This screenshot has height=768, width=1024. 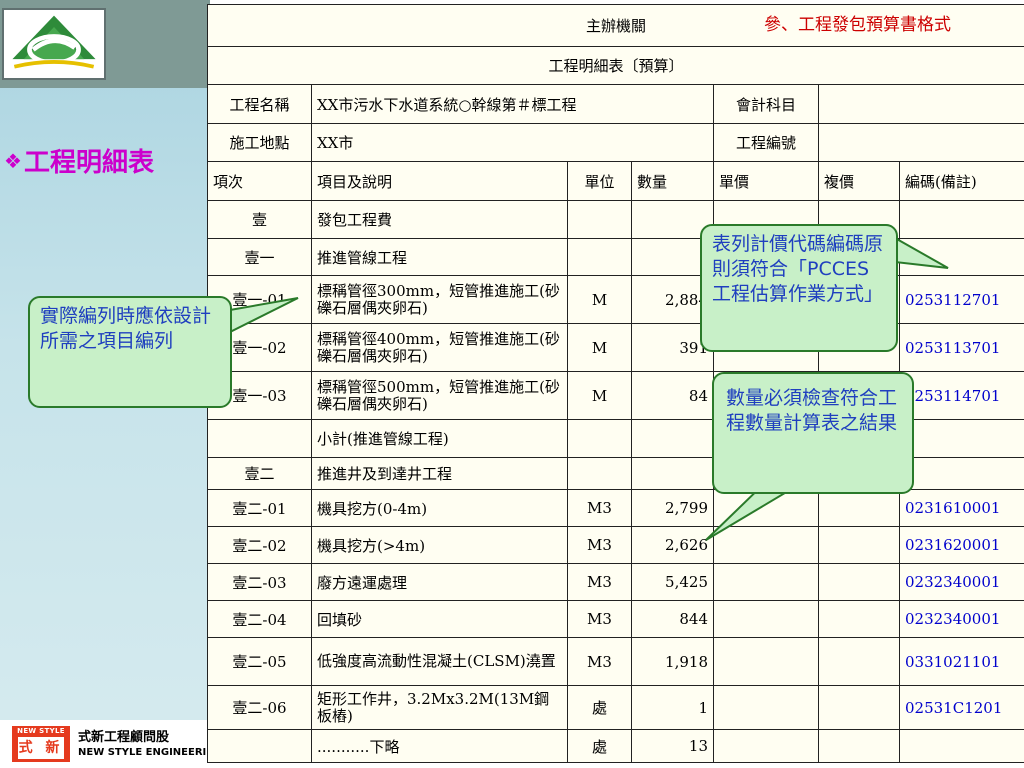 I want to click on desc-cell: 廢方遠運處理, so click(x=439, y=582).